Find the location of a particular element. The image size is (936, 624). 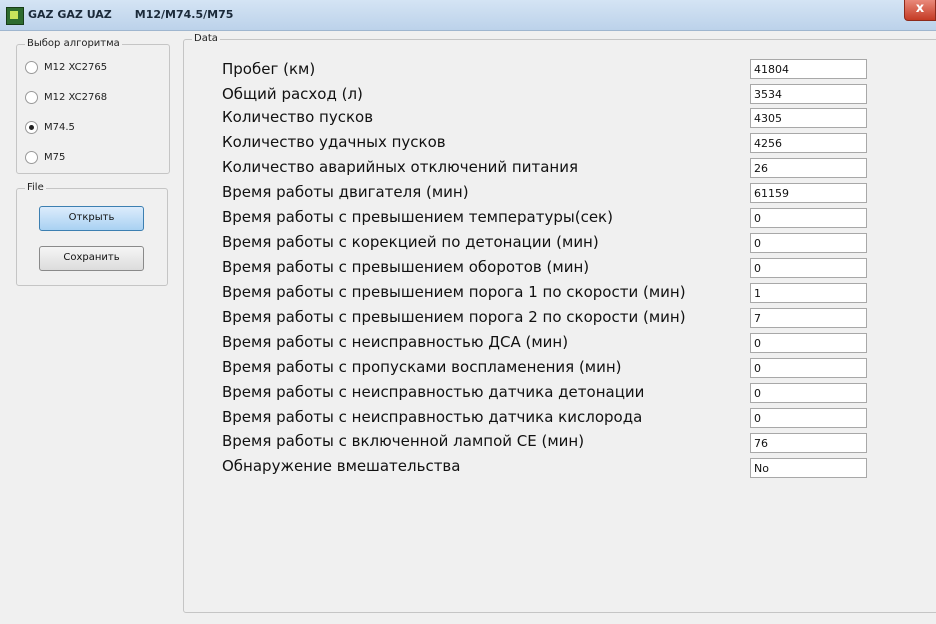

engine-runtime-field is located at coordinates (808, 193).